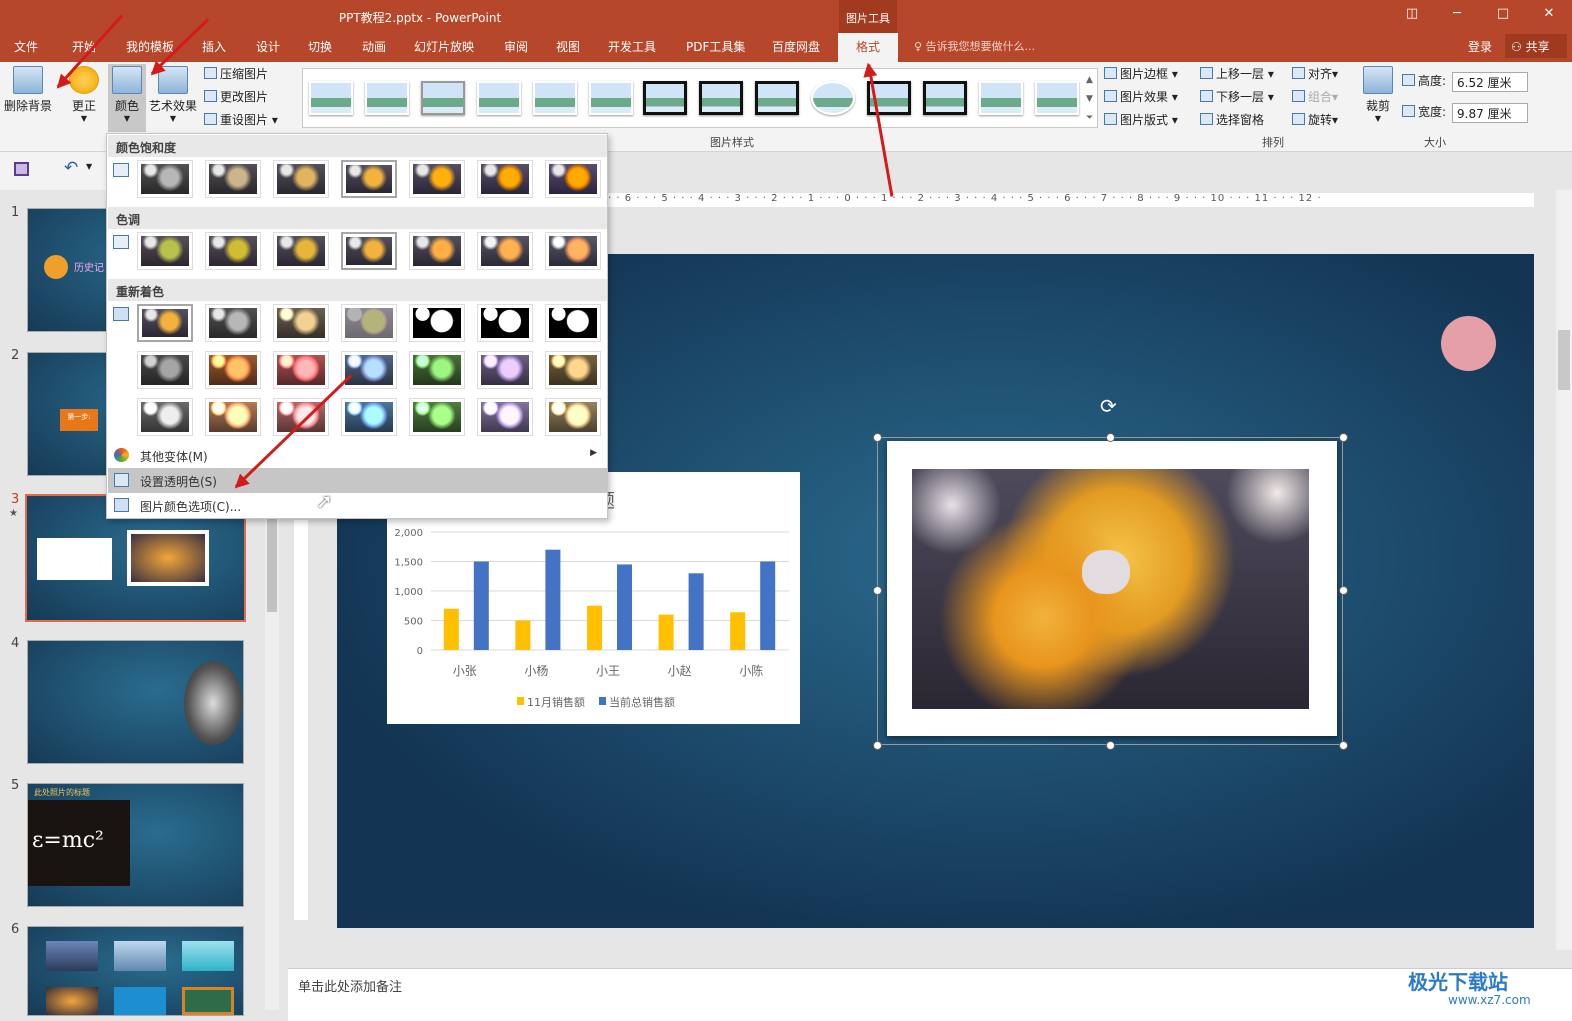 The height and width of the screenshot is (1021, 1572). I want to click on picture-layout-button: 图片版式 ▾, so click(1141, 120).